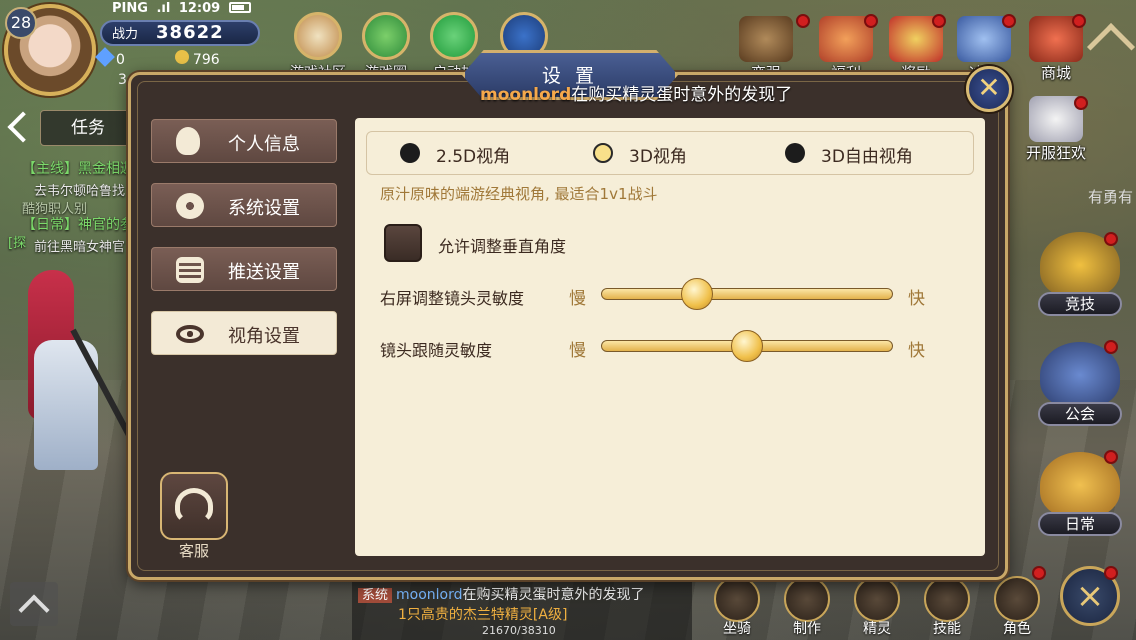 Image resolution: width=1136 pixels, height=640 pixels. What do you see at coordinates (807, 629) in the screenshot?
I see `craft-label: 制作` at bounding box center [807, 629].